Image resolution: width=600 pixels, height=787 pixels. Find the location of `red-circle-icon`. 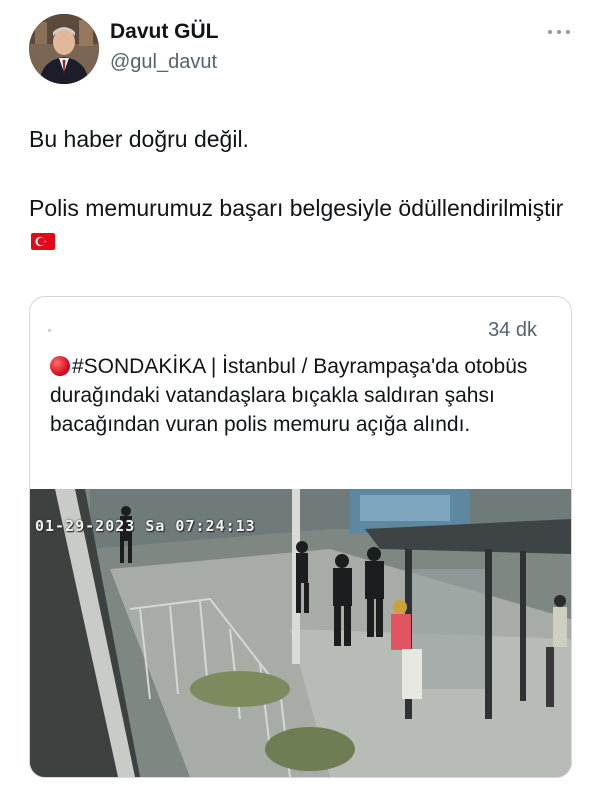

red-circle-icon is located at coordinates (60, 366).